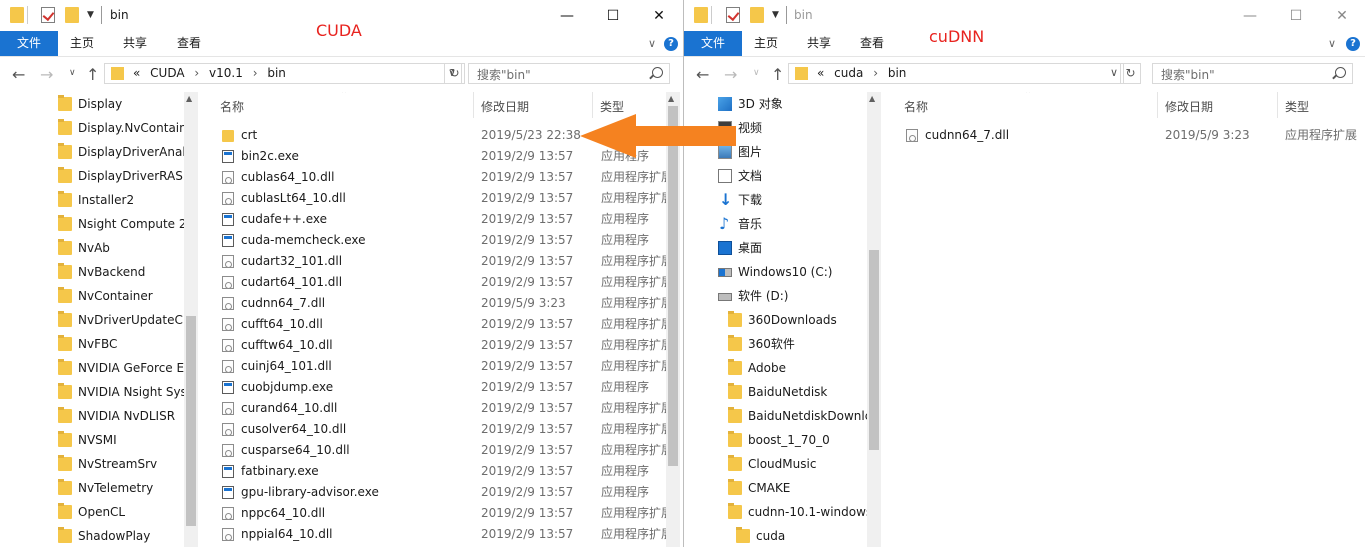 This screenshot has height=547, width=1365. Describe the element at coordinates (784, 176) in the screenshot. I see `nav-tree-item: 文档` at that location.